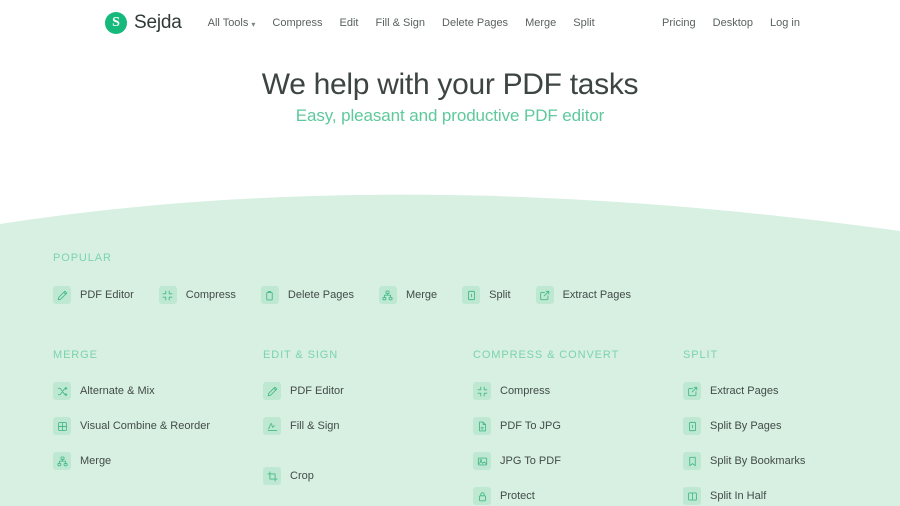 This screenshot has height=506, width=900. I want to click on tool-split-by-pages: Split By Pages, so click(788, 426).